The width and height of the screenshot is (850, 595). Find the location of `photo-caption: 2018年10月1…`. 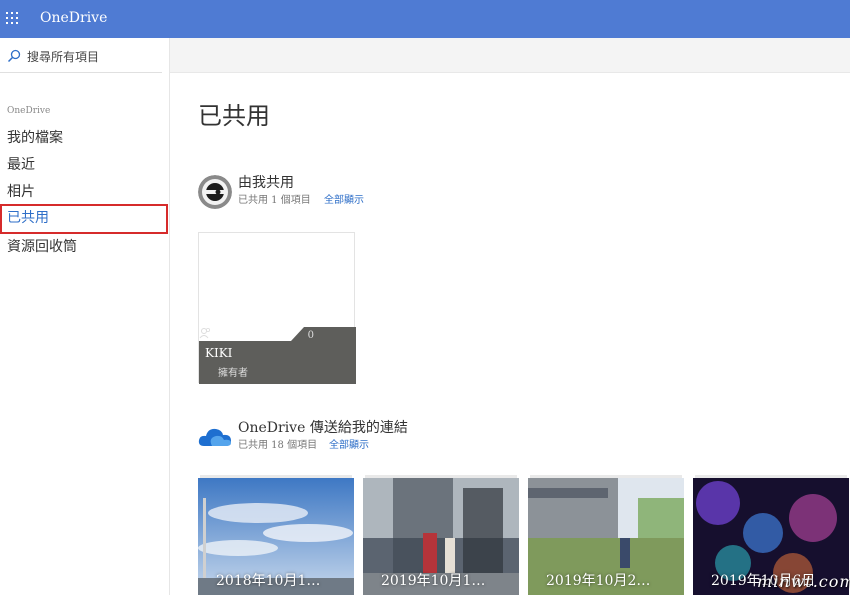

photo-caption: 2018年10月1… is located at coordinates (268, 581).